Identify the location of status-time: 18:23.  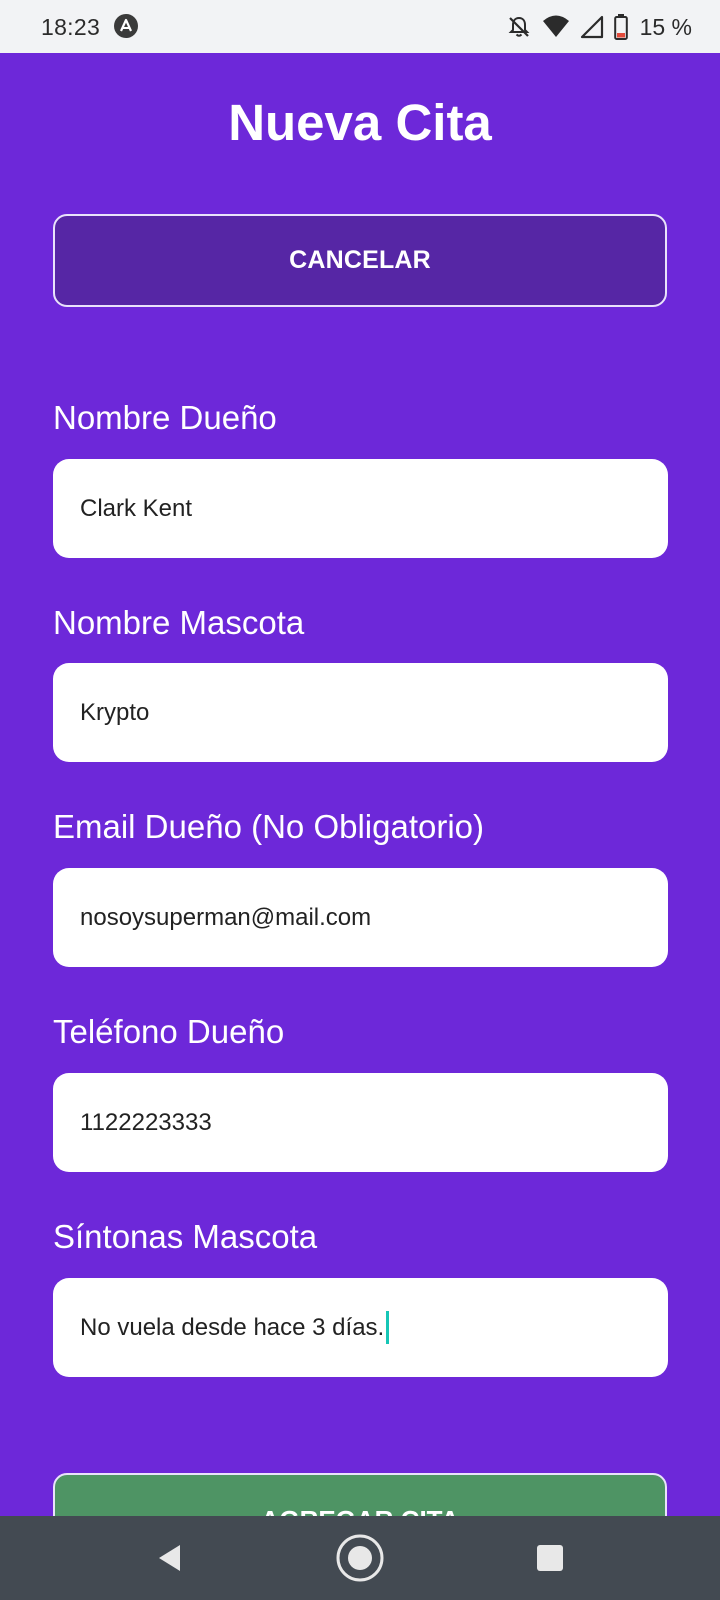
(71, 27).